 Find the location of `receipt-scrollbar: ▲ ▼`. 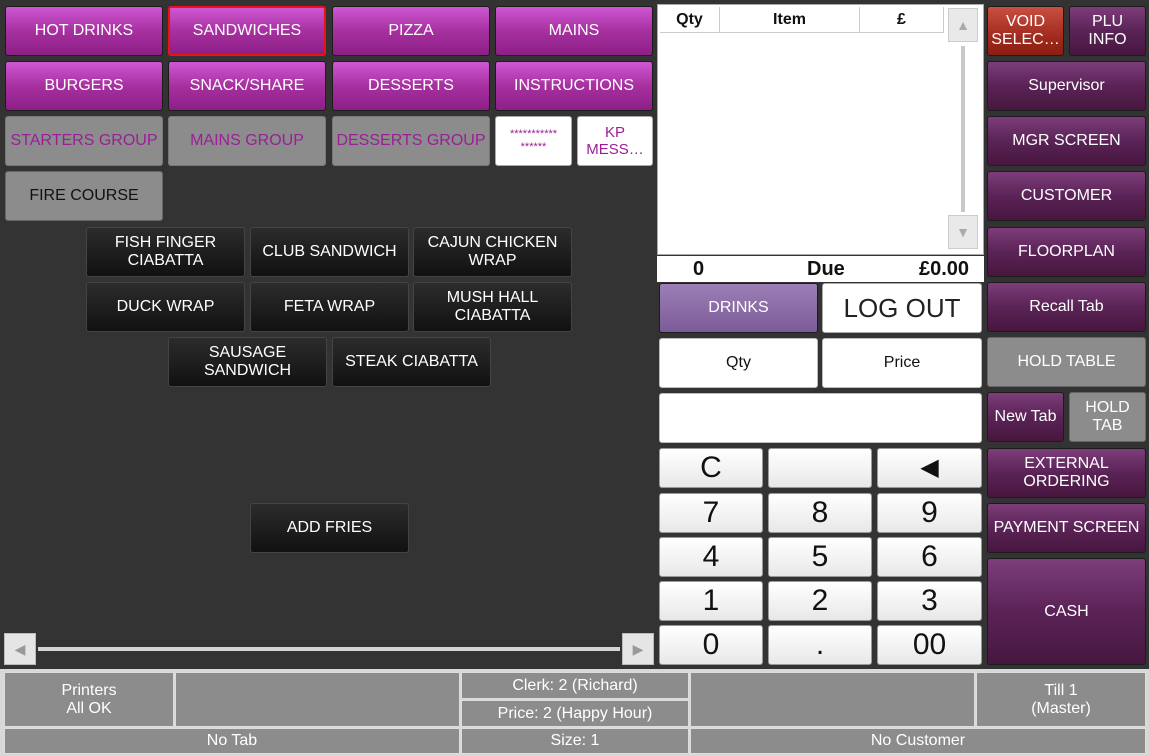

receipt-scrollbar: ▲ ▼ is located at coordinates (963, 128).